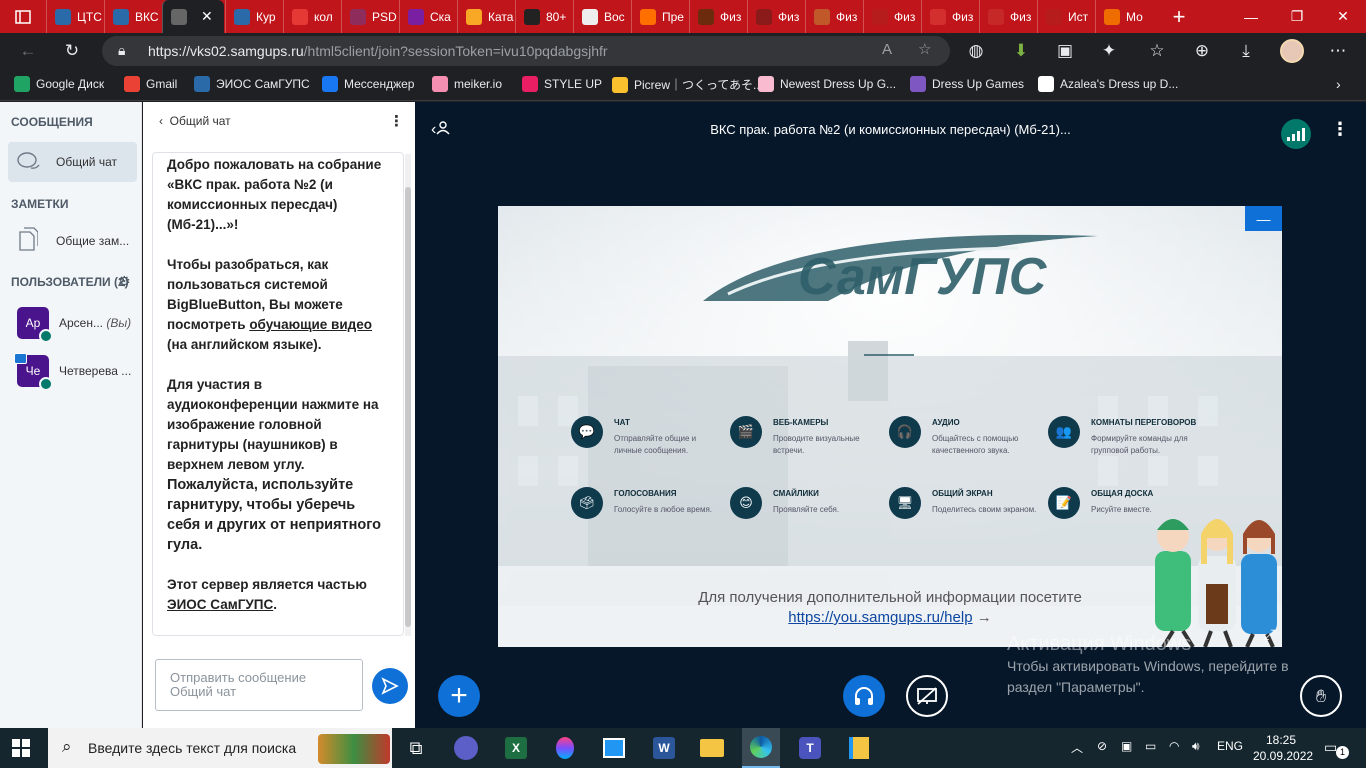 This screenshot has height=768, width=1366. What do you see at coordinates (1126, 746) in the screenshot?
I see `camera-tray-icon: ▣` at bounding box center [1126, 746].